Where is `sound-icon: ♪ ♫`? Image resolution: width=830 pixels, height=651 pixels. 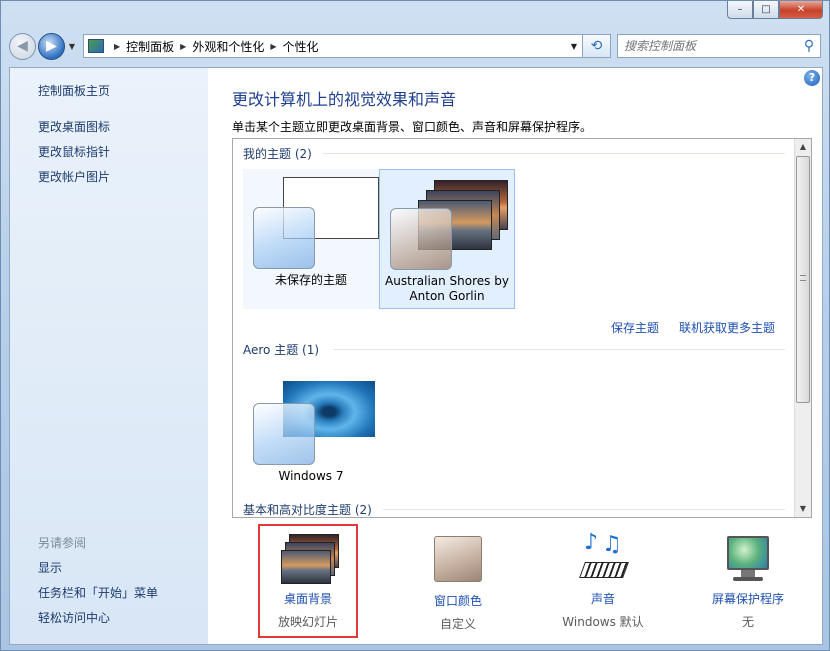
sound-icon: ♪ ♫ is located at coordinates (603, 557).